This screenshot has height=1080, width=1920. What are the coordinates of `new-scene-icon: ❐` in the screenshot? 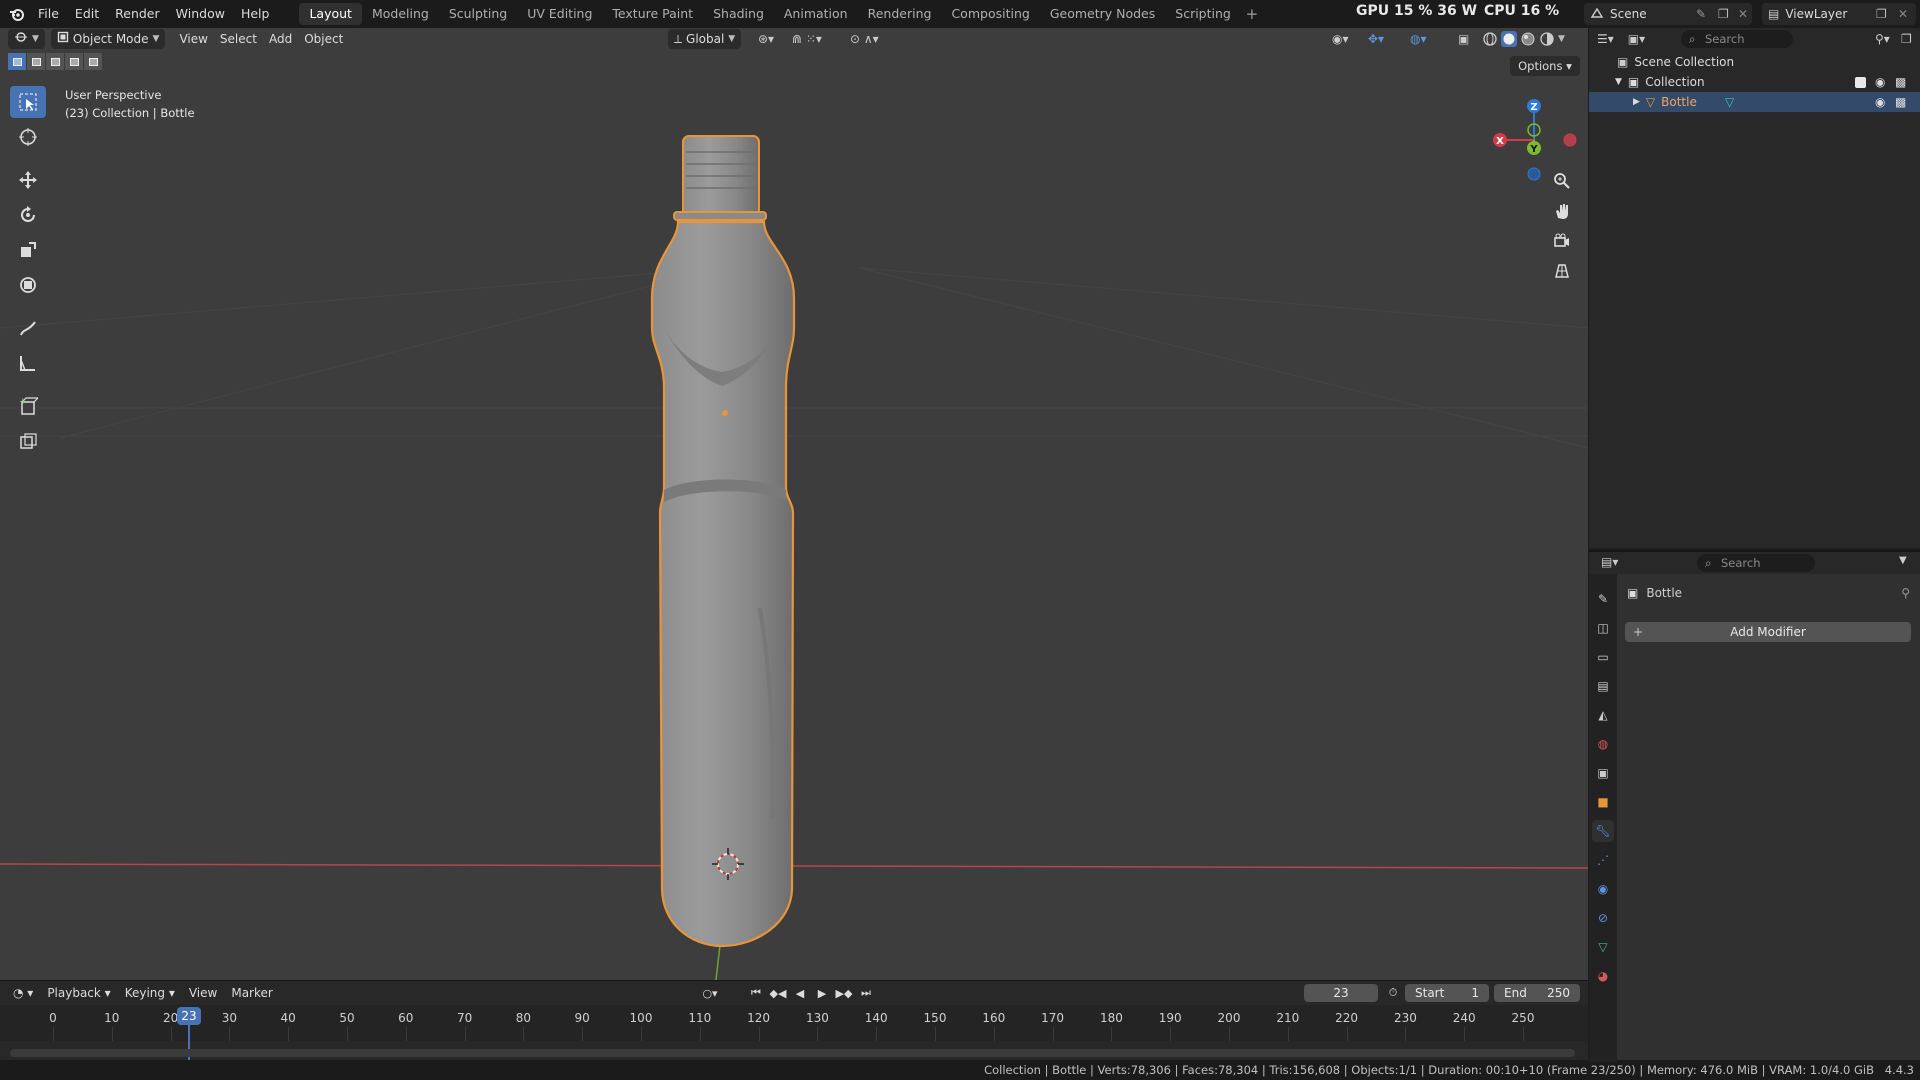 It's located at (1723, 14).